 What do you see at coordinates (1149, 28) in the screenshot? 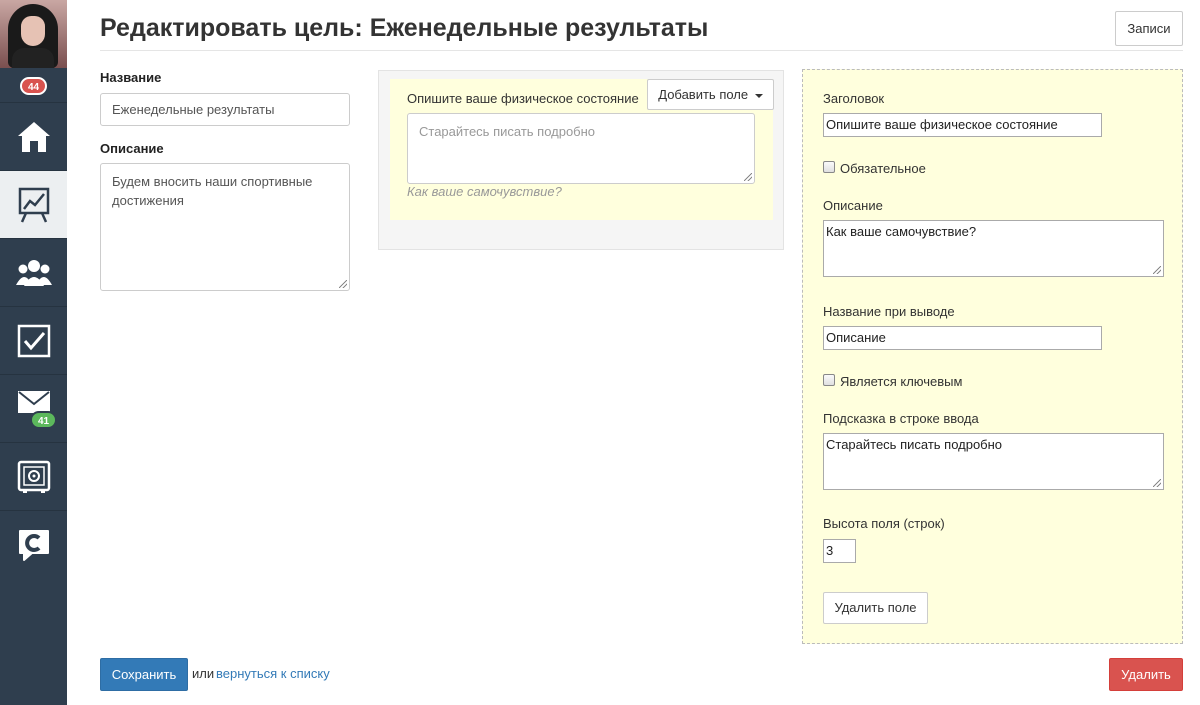
I see `records-button: Записи` at bounding box center [1149, 28].